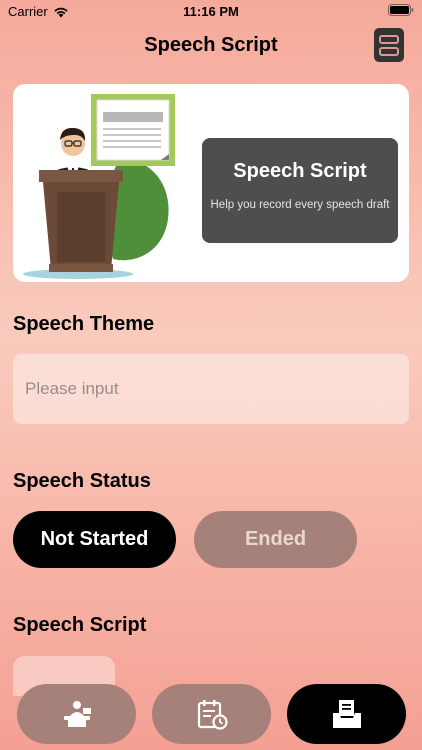 The height and width of the screenshot is (750, 422). I want to click on menu-bar-top, so click(389, 39).